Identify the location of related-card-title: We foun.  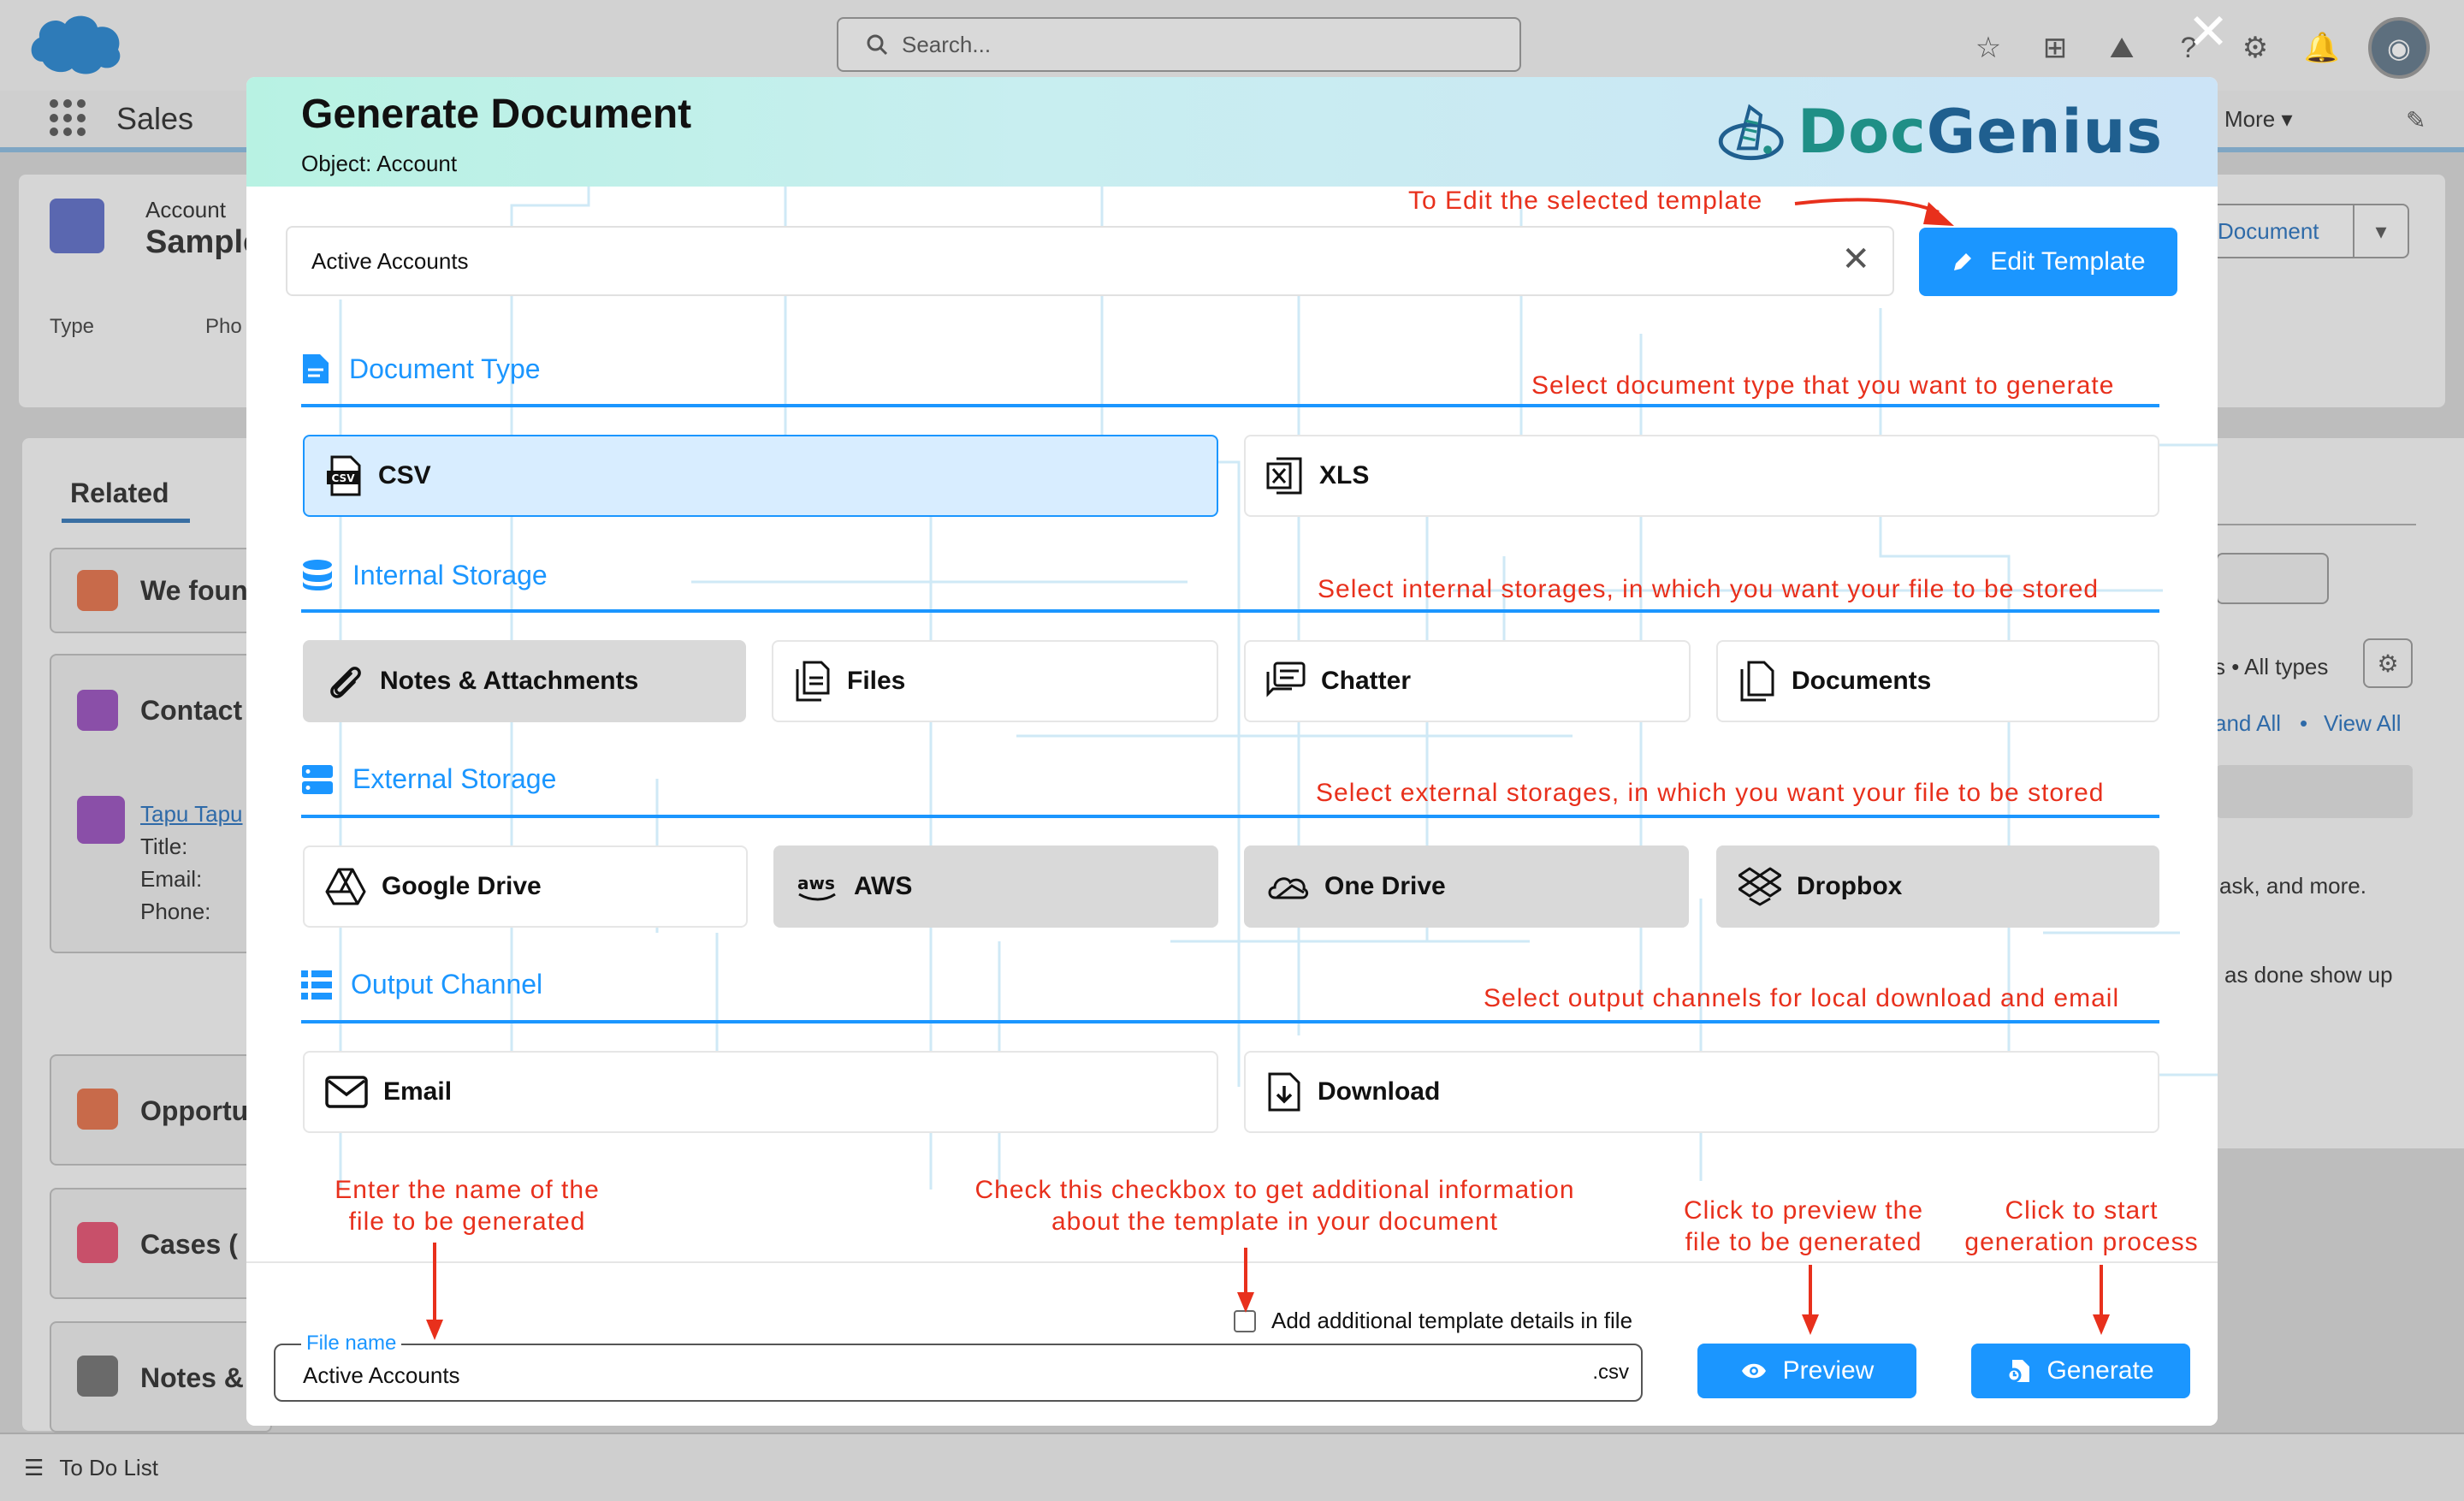
(194, 590).